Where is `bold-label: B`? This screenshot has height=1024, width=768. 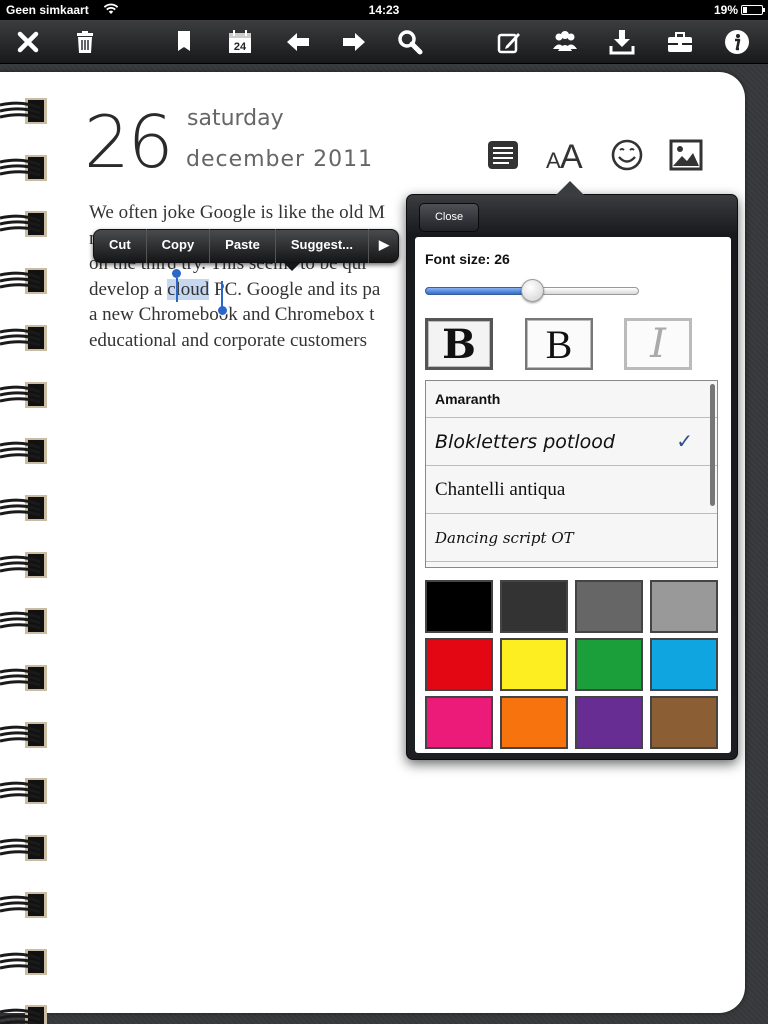 bold-label: B is located at coordinates (559, 344).